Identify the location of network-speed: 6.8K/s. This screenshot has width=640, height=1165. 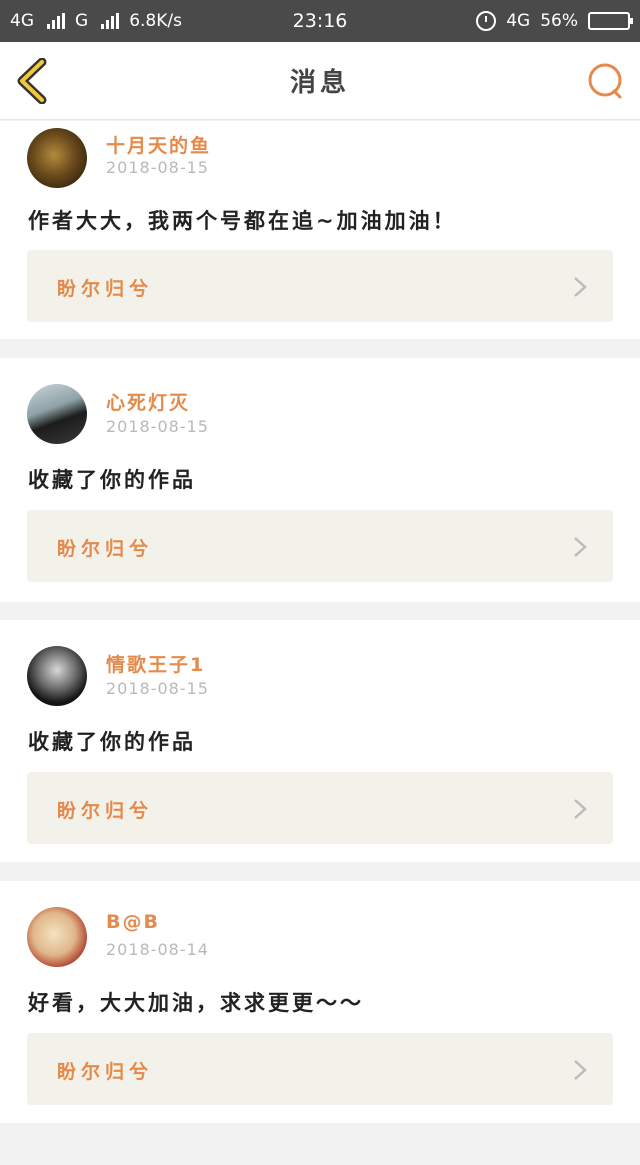
(155, 21).